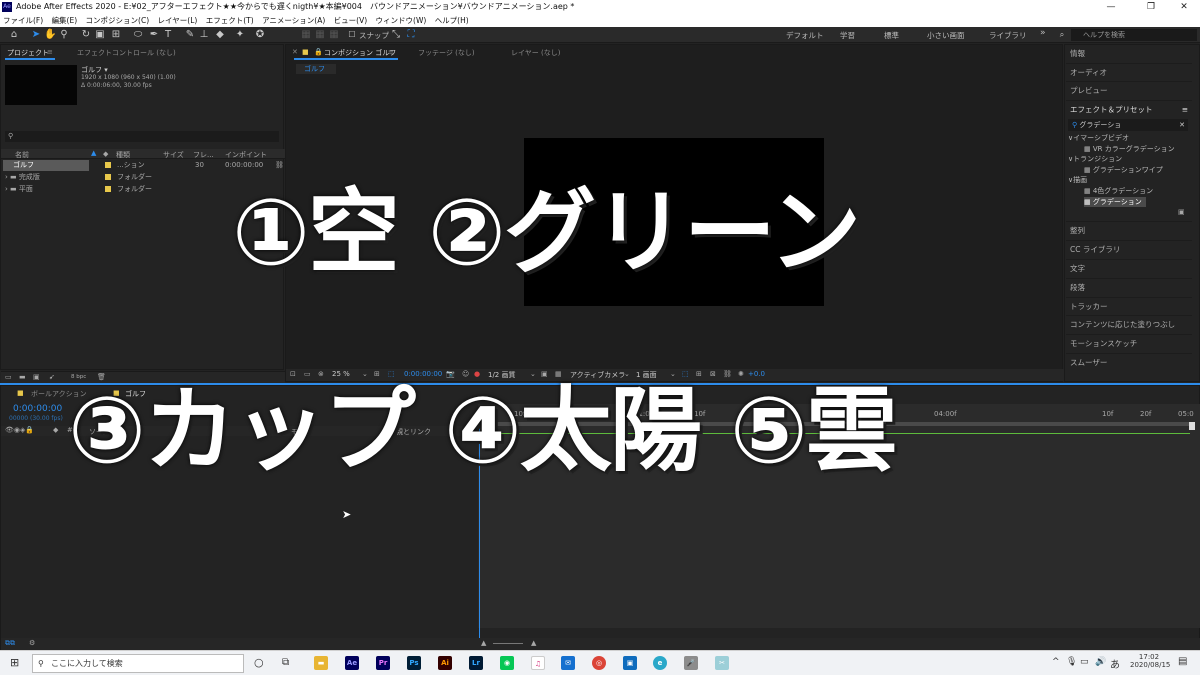 This screenshot has width=1200, height=675. What do you see at coordinates (452, 20) in the screenshot?
I see `menu-help: ヘルプ(H)` at bounding box center [452, 20].